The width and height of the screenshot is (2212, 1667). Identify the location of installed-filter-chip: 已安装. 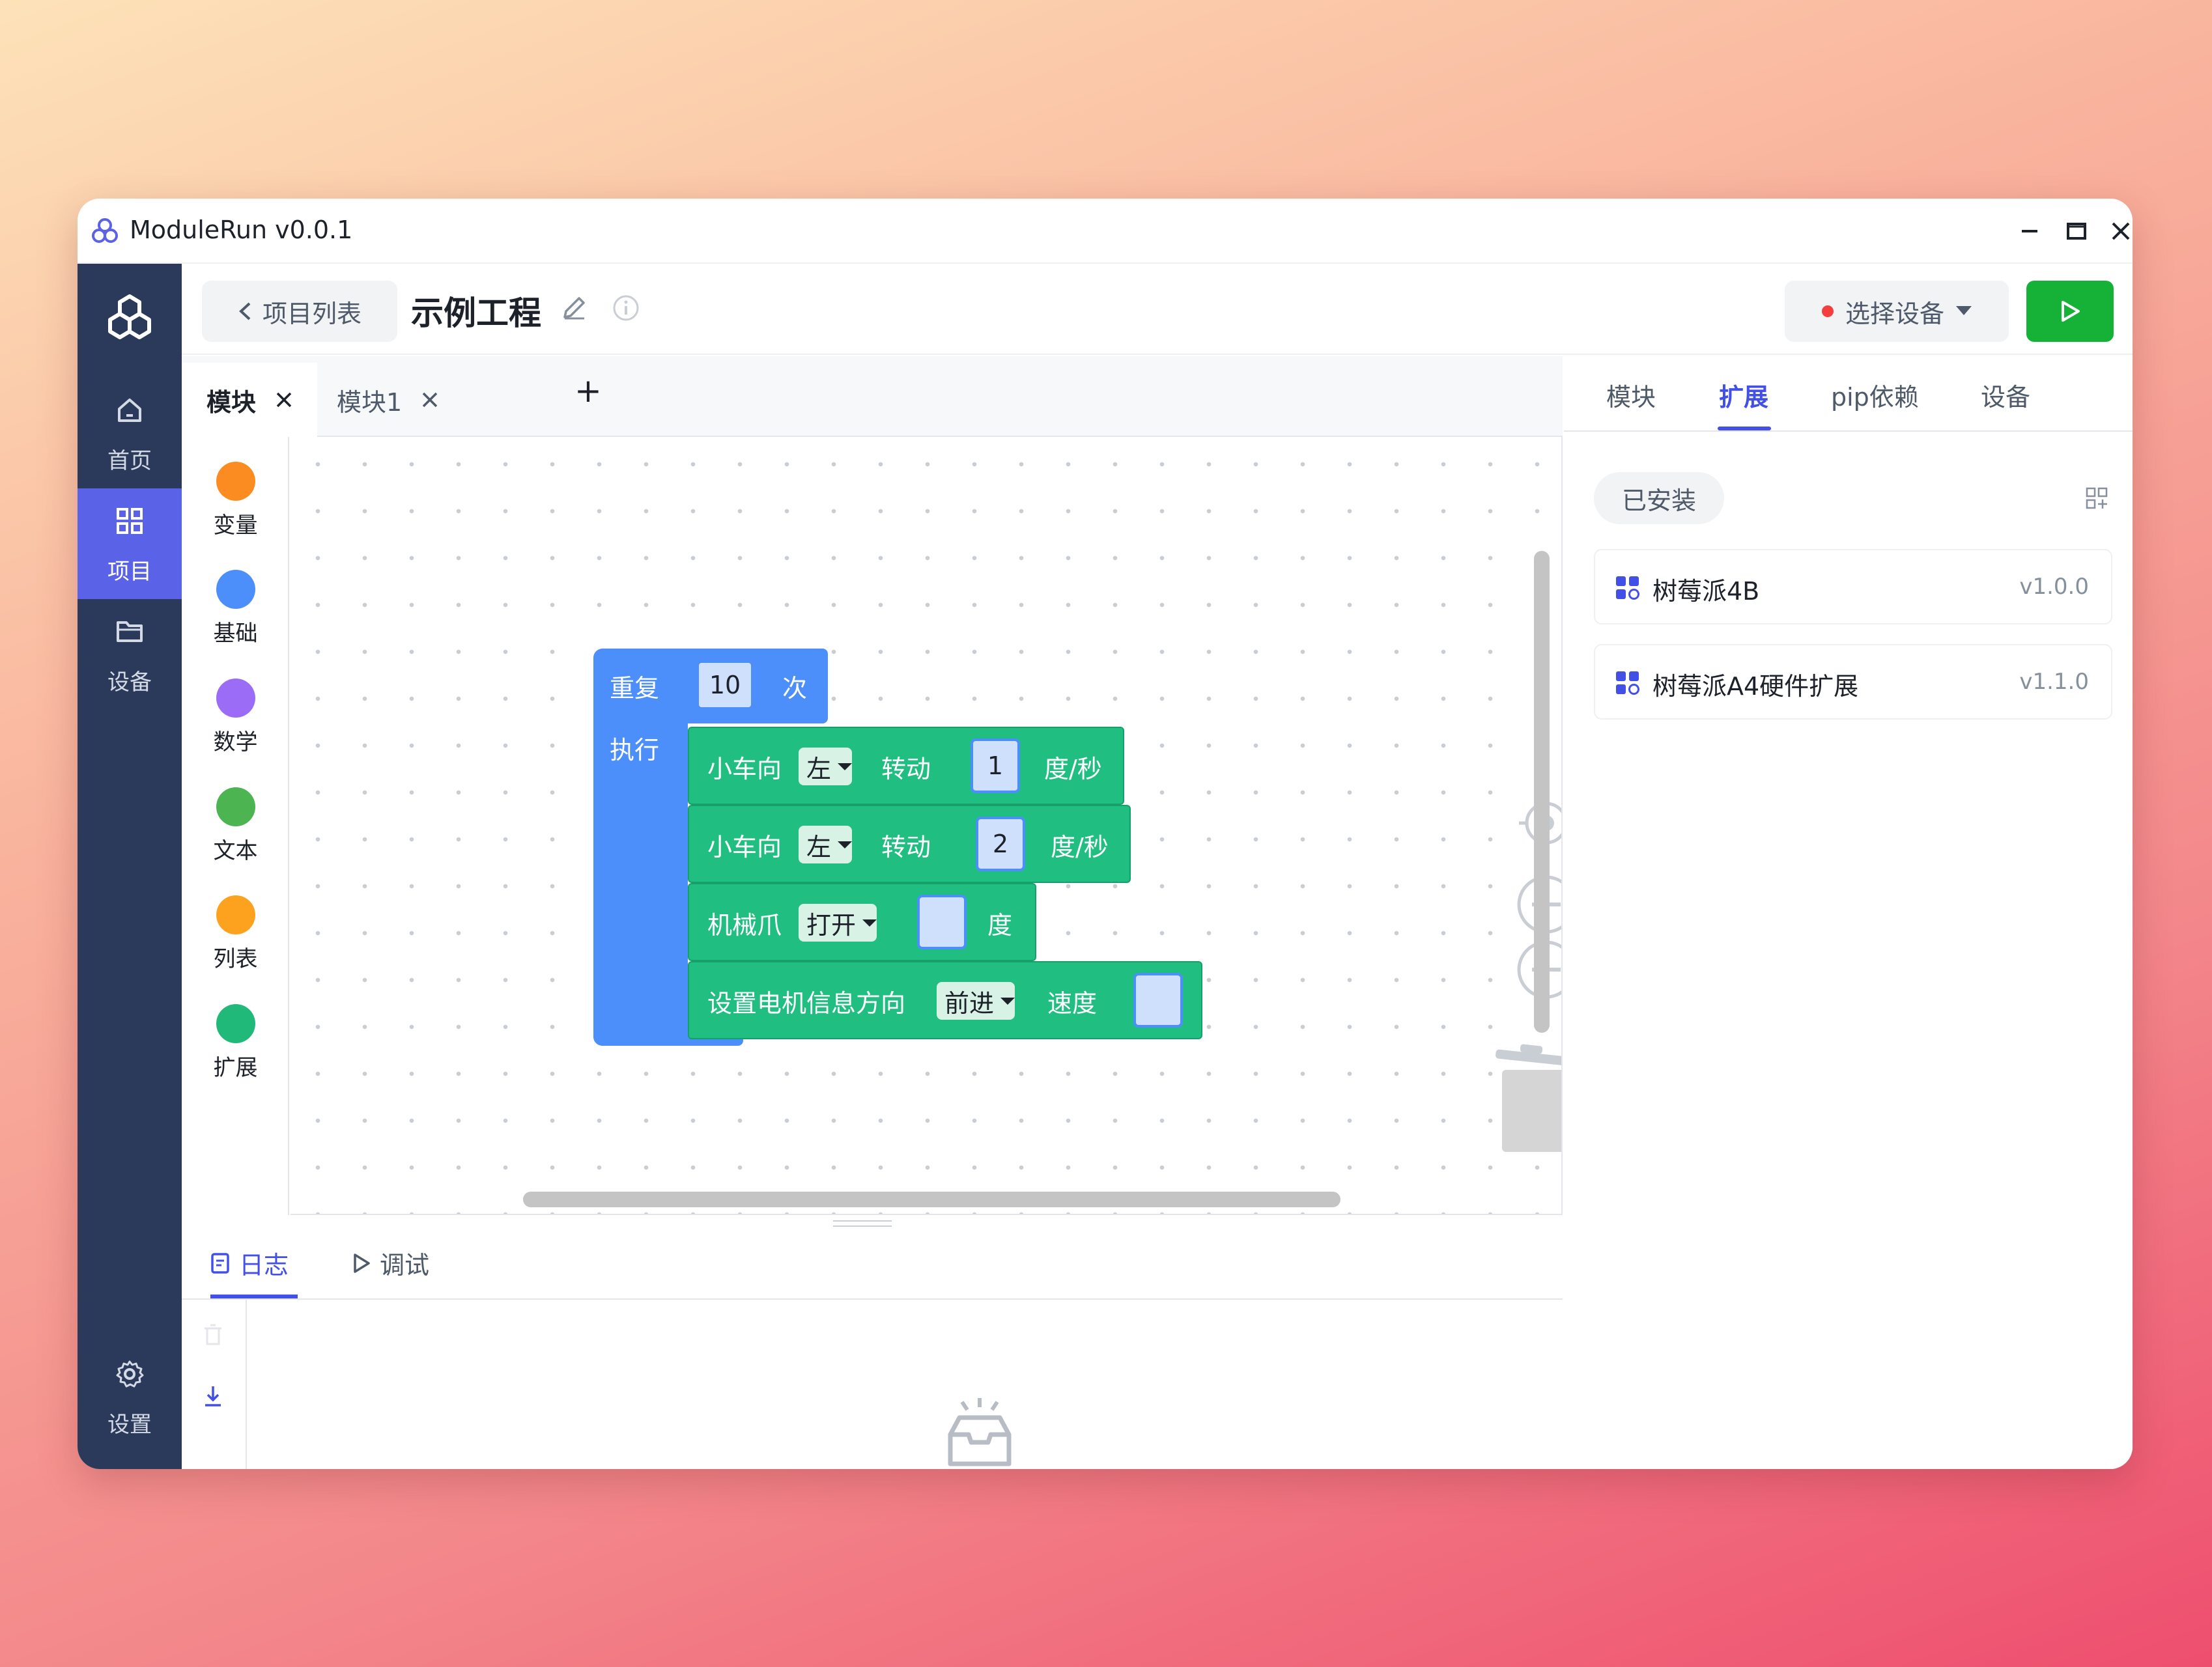
(1659, 498).